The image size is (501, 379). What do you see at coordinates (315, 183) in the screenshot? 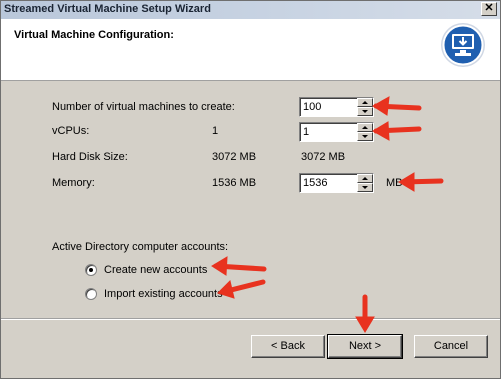
I see `memory-input: 1536` at bounding box center [315, 183].